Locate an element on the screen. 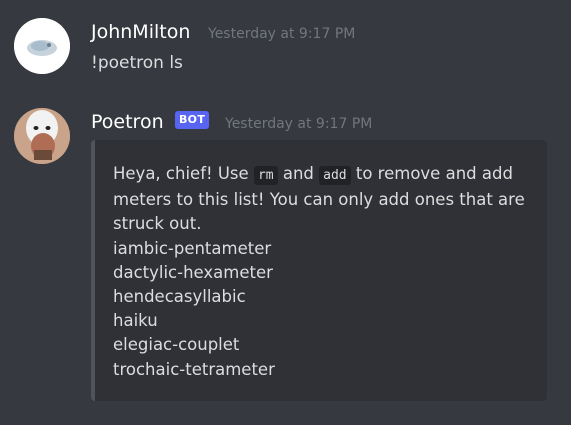  embed-intro-line-3: struck out. is located at coordinates (157, 224).